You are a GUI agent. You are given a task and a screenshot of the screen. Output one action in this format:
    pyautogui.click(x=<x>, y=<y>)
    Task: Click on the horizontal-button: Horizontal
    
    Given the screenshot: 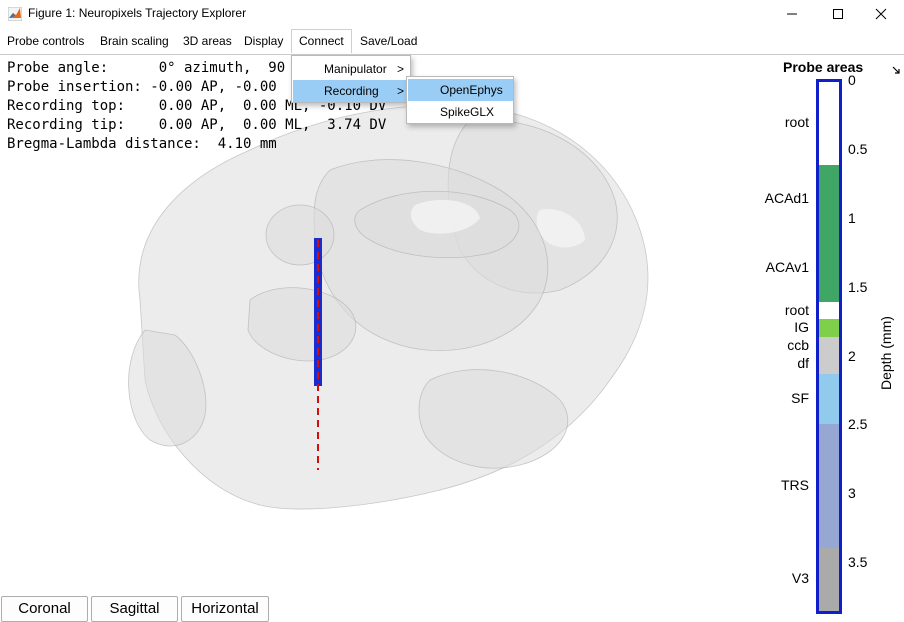 What is the action you would take?
    pyautogui.click(x=225, y=609)
    